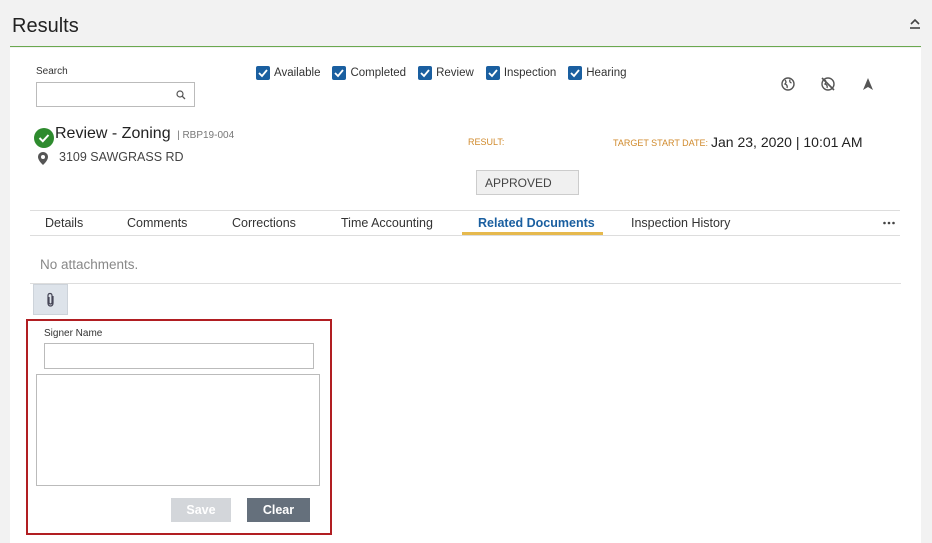 The width and height of the screenshot is (932, 543). I want to click on signature-panel: Signer Name Save Clear, so click(179, 427).